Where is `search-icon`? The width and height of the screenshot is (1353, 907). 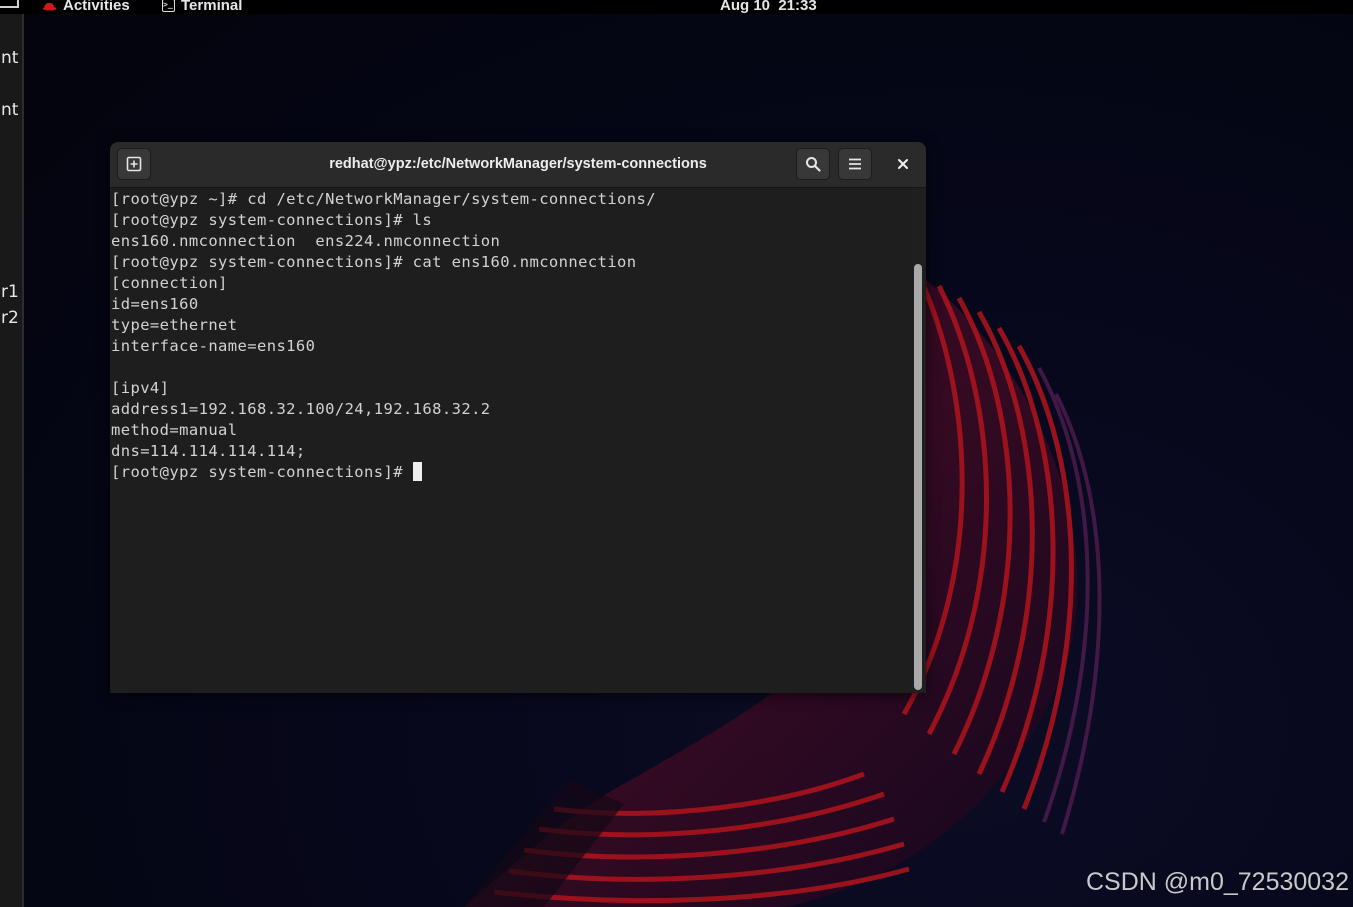 search-icon is located at coordinates (813, 164).